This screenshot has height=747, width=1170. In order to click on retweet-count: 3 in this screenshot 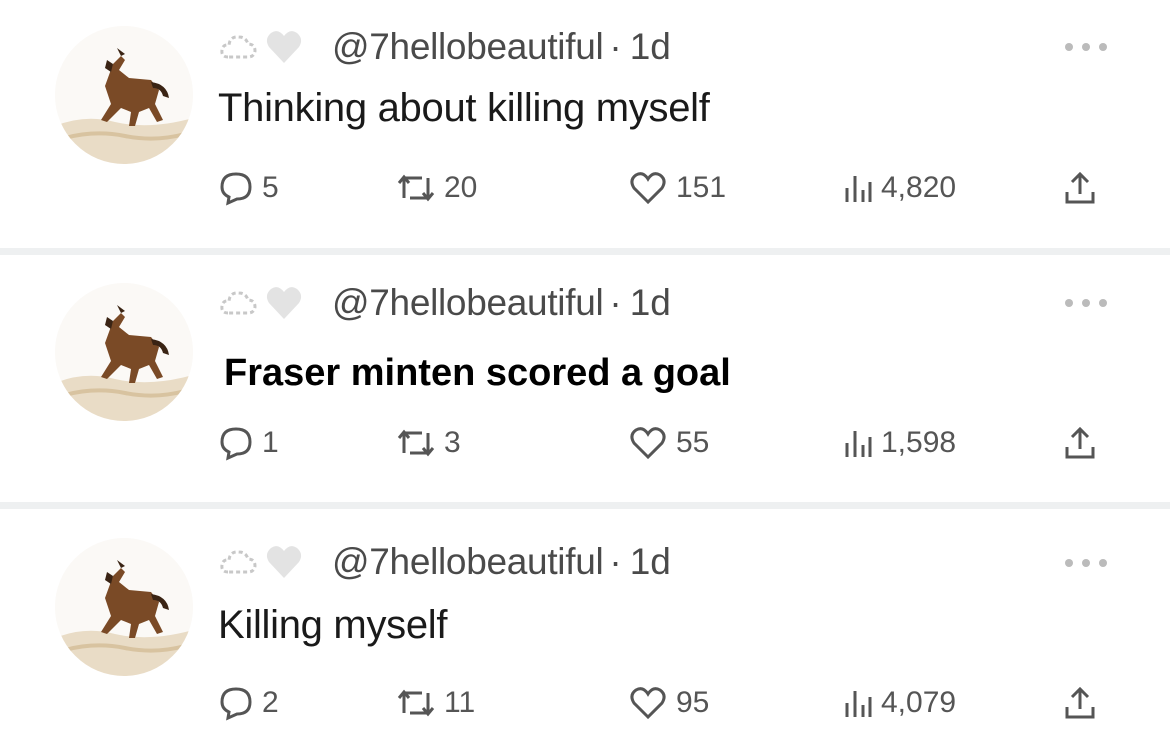, I will do `click(452, 442)`.